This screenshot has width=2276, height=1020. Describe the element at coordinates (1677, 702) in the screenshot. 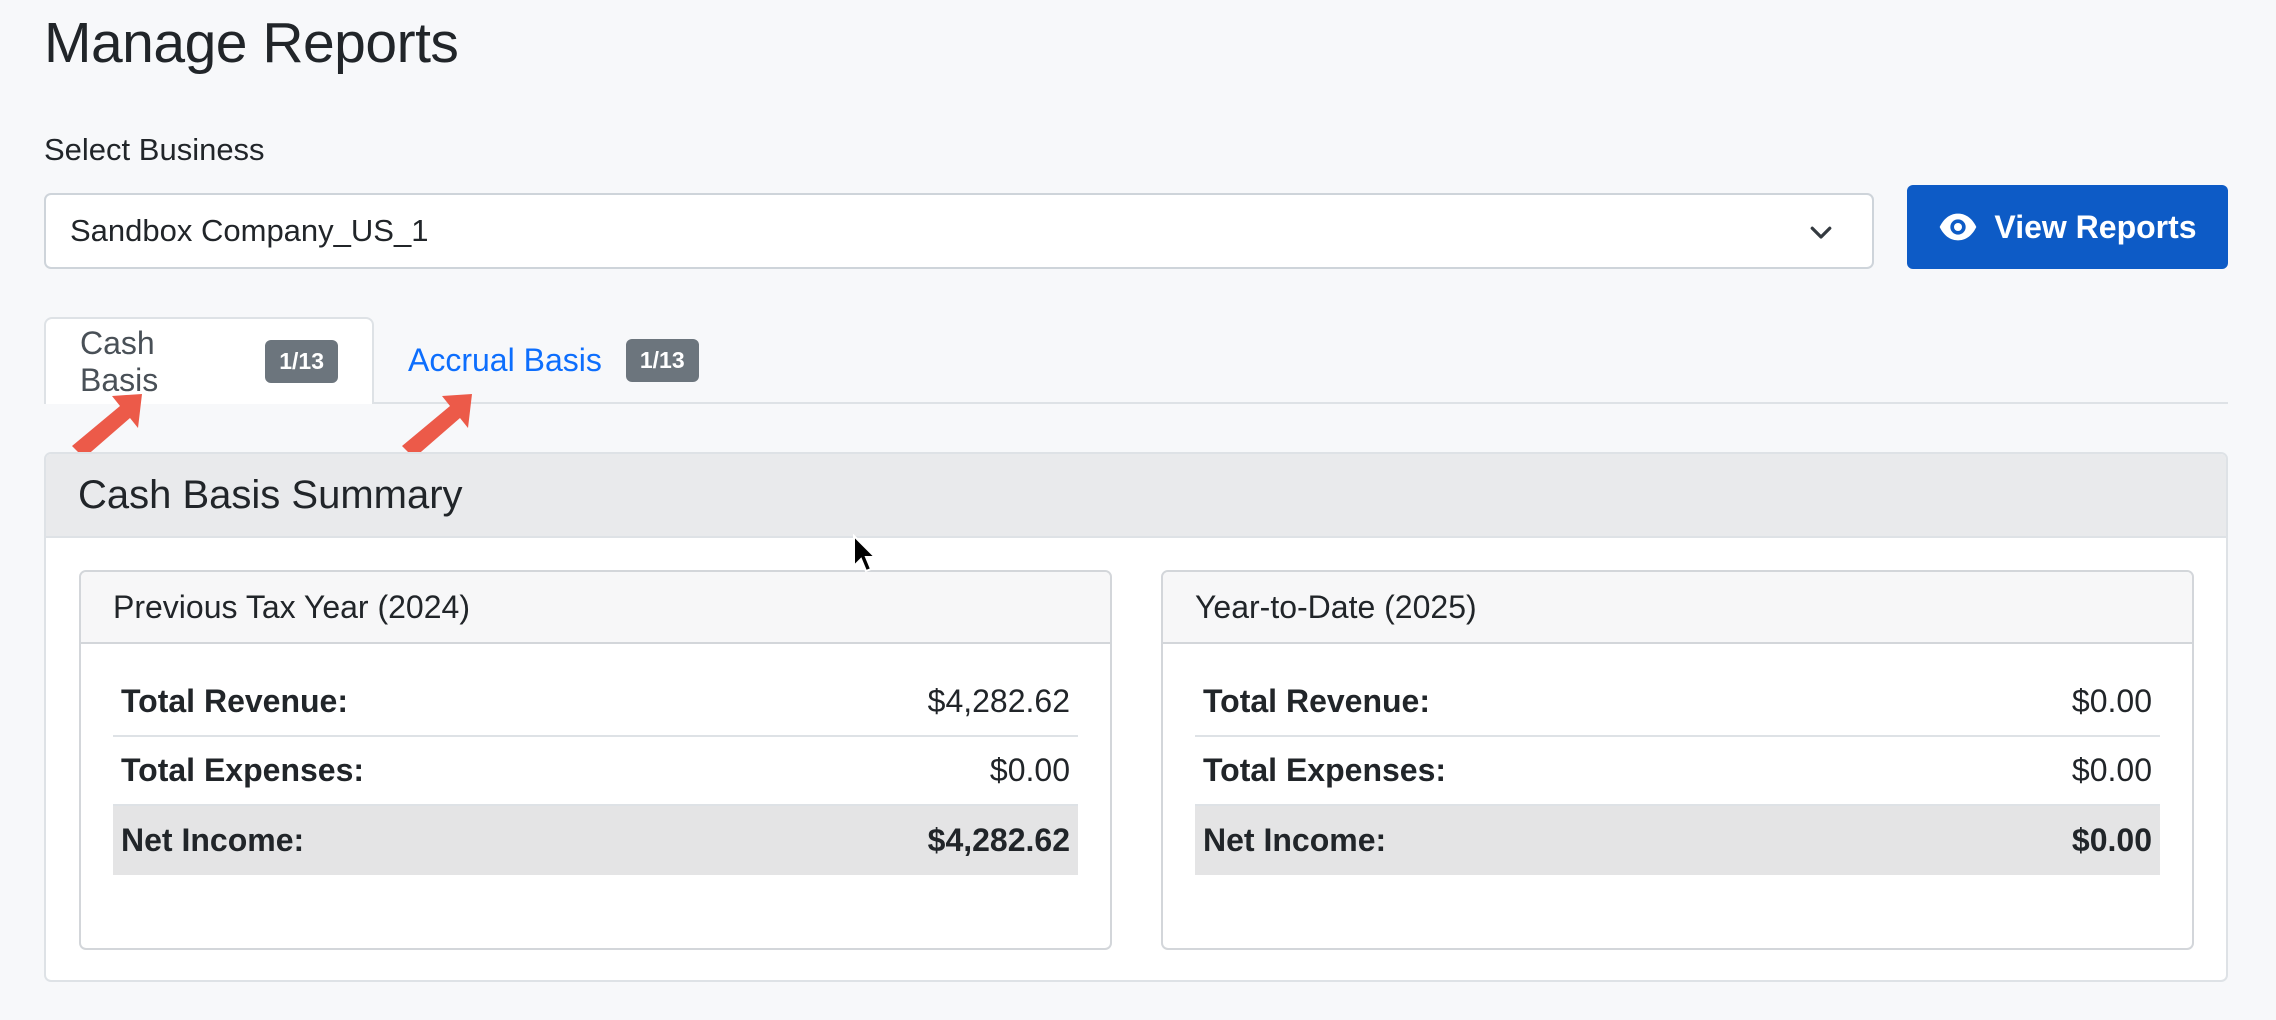

I see `table-row: Total Revenue: $0.00` at that location.